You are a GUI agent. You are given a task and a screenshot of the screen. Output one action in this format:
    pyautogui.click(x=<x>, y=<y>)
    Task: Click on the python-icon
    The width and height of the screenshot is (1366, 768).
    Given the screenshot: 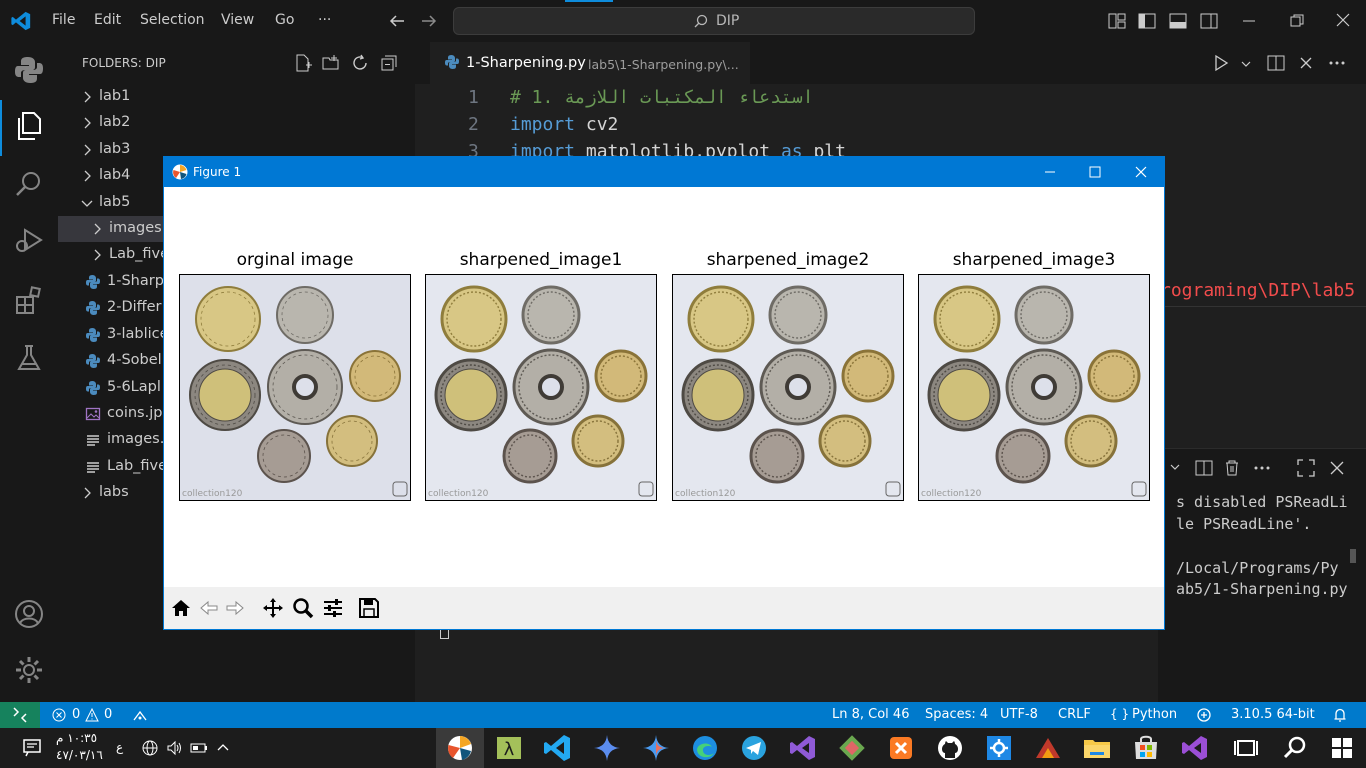 What is the action you would take?
    pyautogui.click(x=29, y=70)
    